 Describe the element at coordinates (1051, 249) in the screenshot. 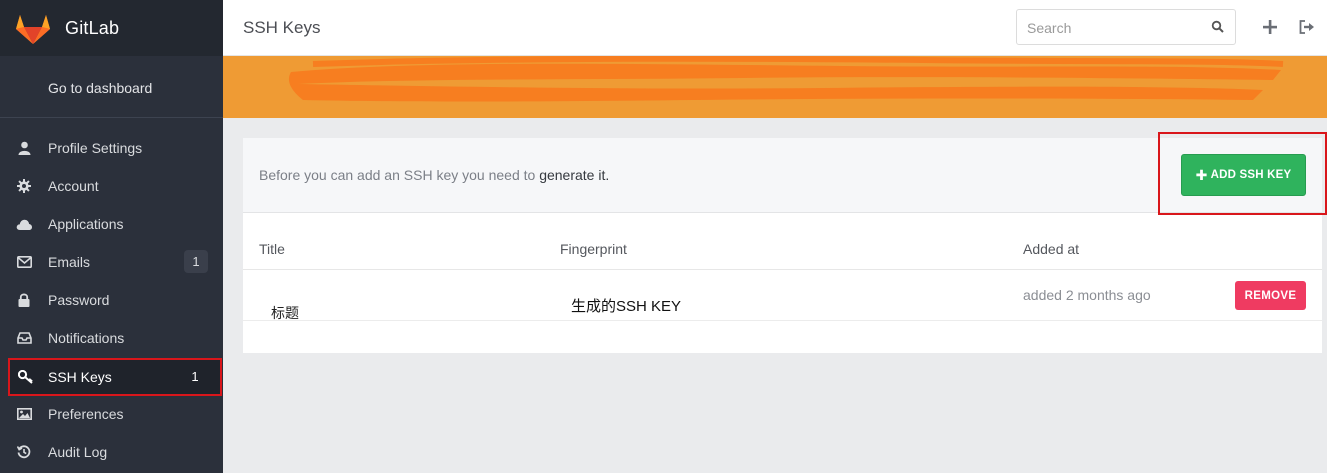

I see `column-added-at: Added at` at that location.